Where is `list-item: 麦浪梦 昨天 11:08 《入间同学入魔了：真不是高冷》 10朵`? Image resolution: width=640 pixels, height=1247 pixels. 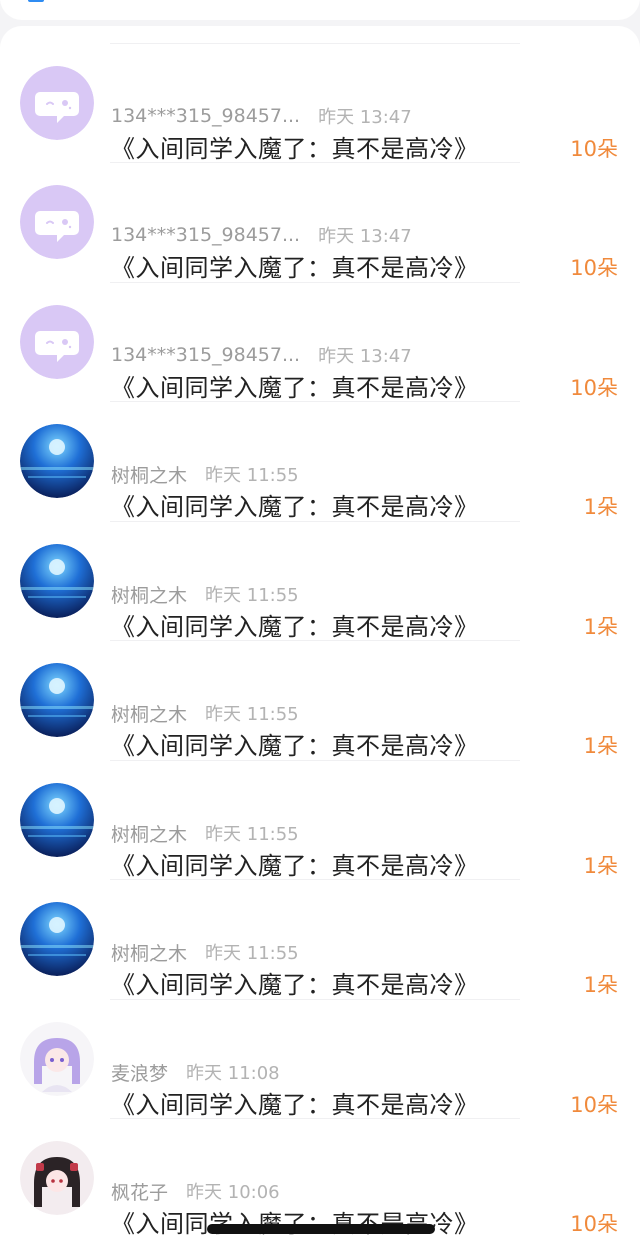
list-item: 麦浪梦 昨天 11:08 《入间同学入魔了：真不是高冷》 10朵 is located at coordinates (320, 1087).